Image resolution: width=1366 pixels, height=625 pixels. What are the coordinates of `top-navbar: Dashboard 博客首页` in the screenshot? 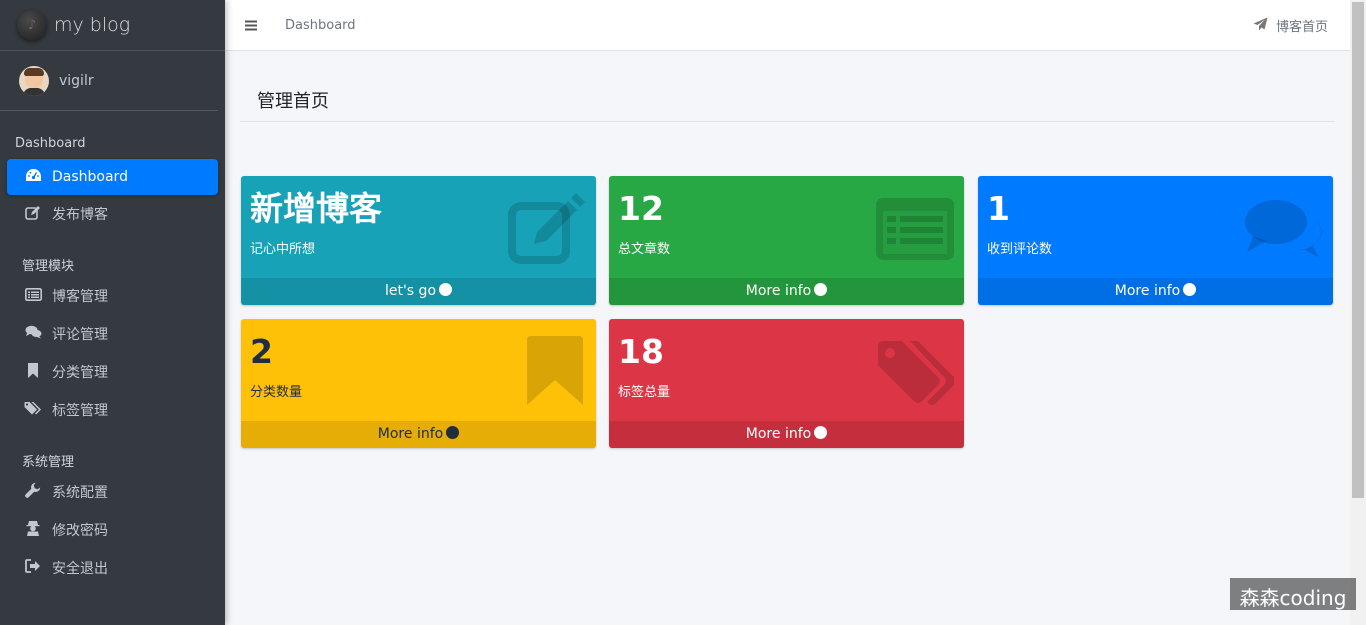 It's located at (787, 25).